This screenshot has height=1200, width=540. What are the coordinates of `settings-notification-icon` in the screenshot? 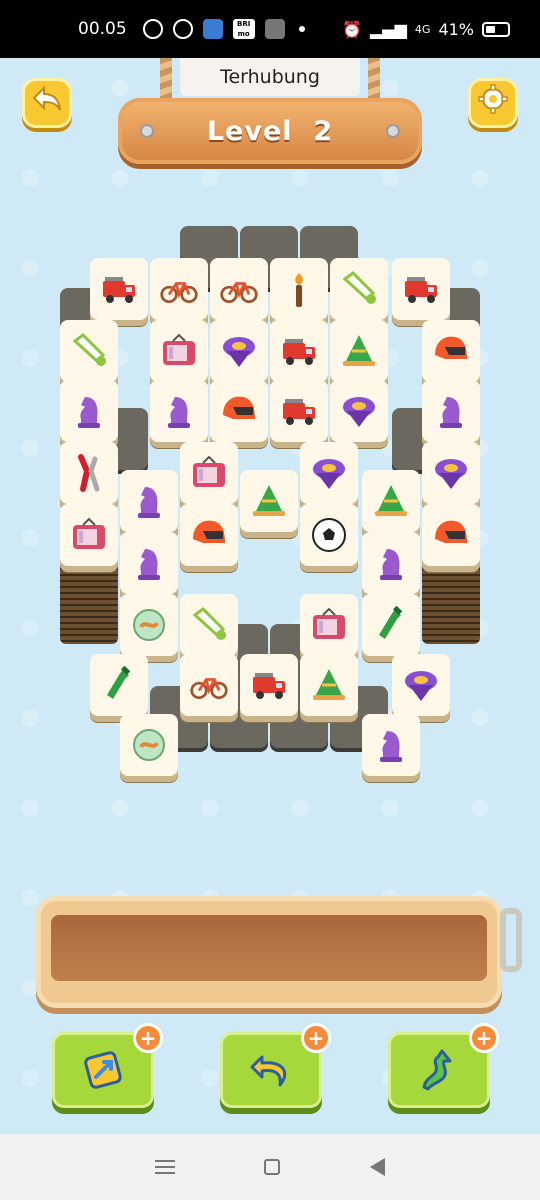 It's located at (274, 29).